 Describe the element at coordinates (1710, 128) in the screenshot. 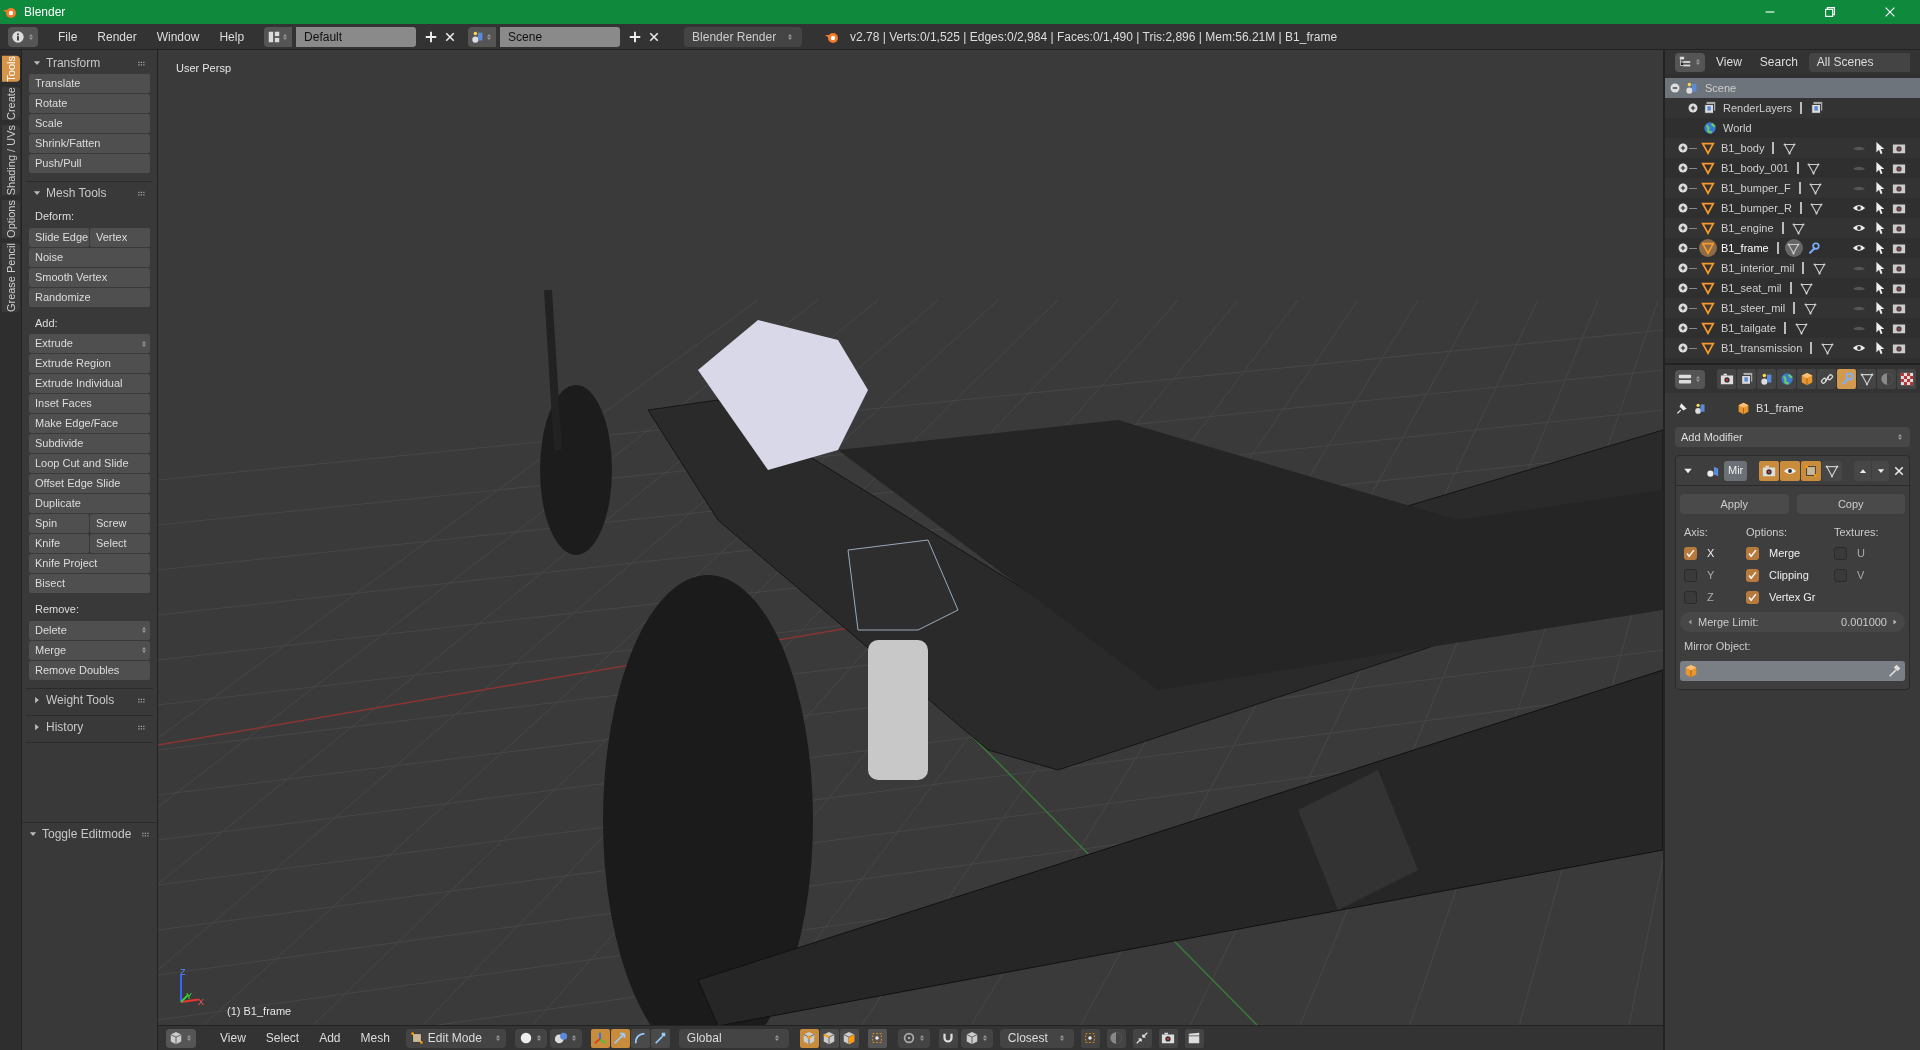

I see `globe-icon` at that location.